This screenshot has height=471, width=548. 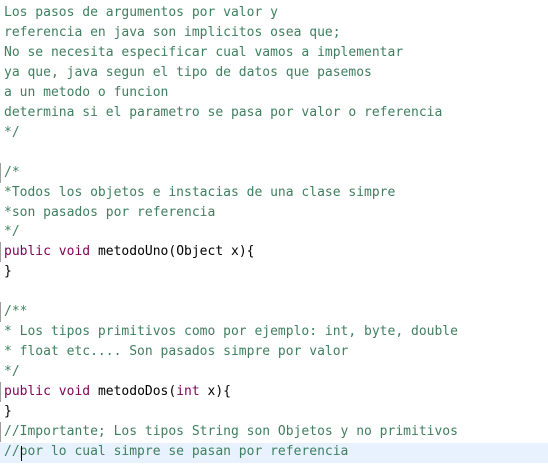 I want to click on code-token: metodoDos(, so click(x=137, y=391).